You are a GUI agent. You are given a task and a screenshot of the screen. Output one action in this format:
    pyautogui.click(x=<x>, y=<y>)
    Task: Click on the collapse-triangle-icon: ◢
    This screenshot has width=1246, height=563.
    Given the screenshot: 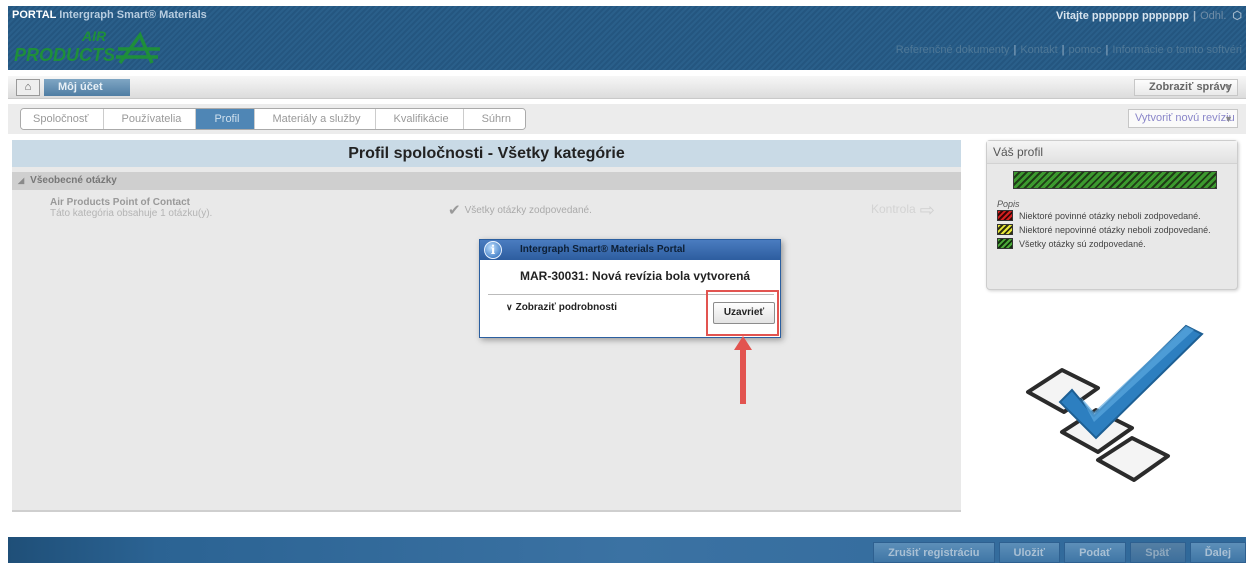 What is the action you would take?
    pyautogui.click(x=21, y=180)
    